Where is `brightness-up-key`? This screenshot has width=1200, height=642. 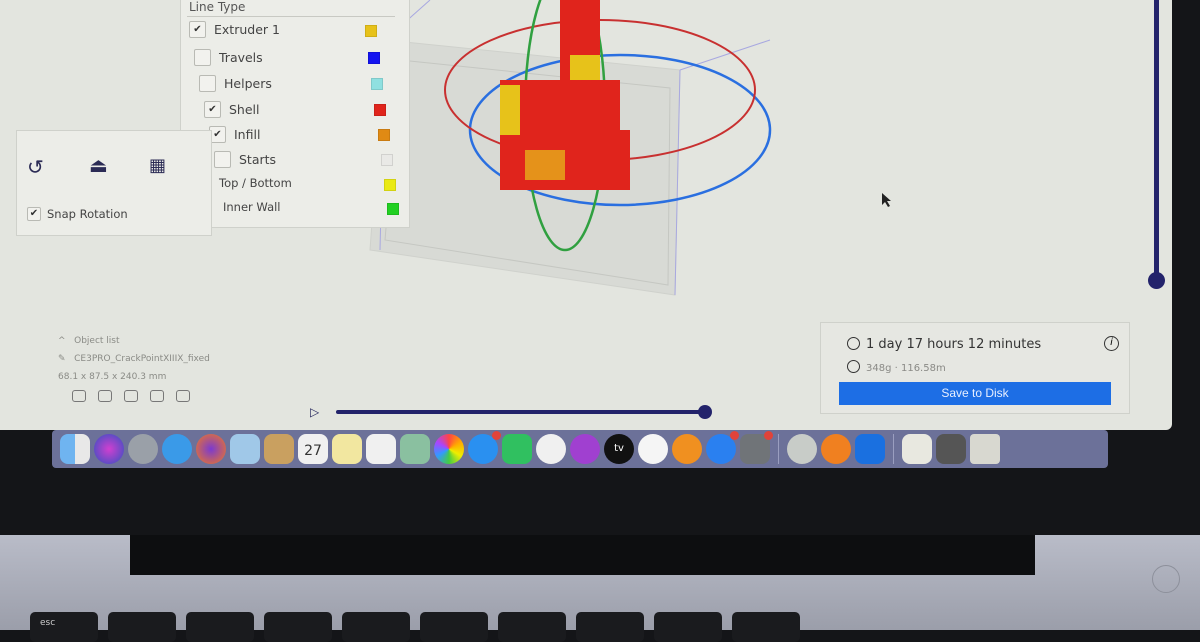 brightness-up-key is located at coordinates (220, 627).